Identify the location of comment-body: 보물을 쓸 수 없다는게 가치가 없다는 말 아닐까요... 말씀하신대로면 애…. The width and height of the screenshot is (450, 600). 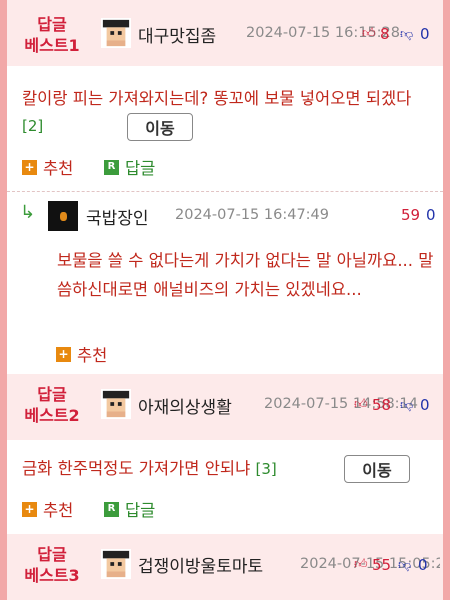
(245, 275).